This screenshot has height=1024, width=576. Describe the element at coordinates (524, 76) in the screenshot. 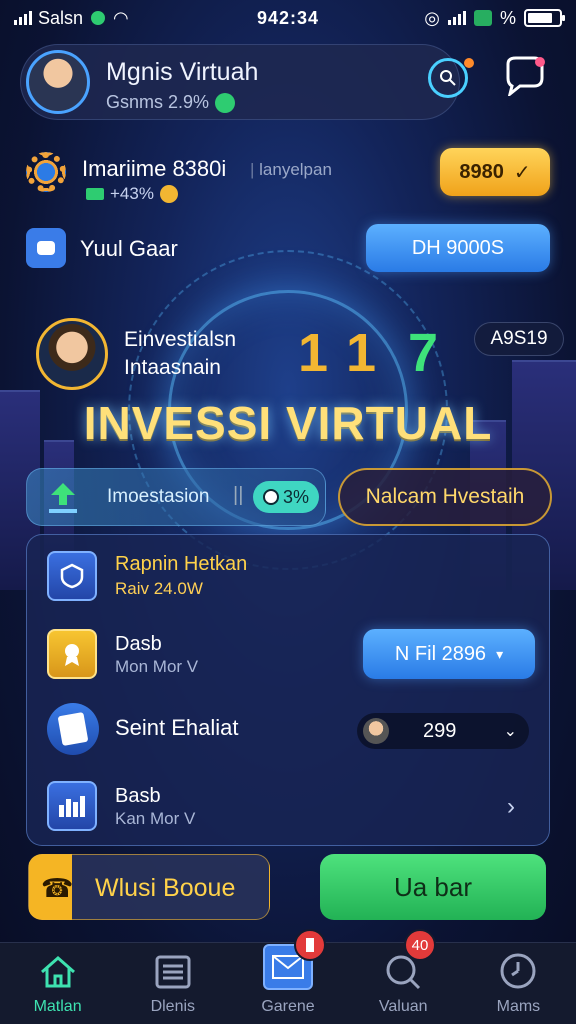

I see `chat-icon` at that location.